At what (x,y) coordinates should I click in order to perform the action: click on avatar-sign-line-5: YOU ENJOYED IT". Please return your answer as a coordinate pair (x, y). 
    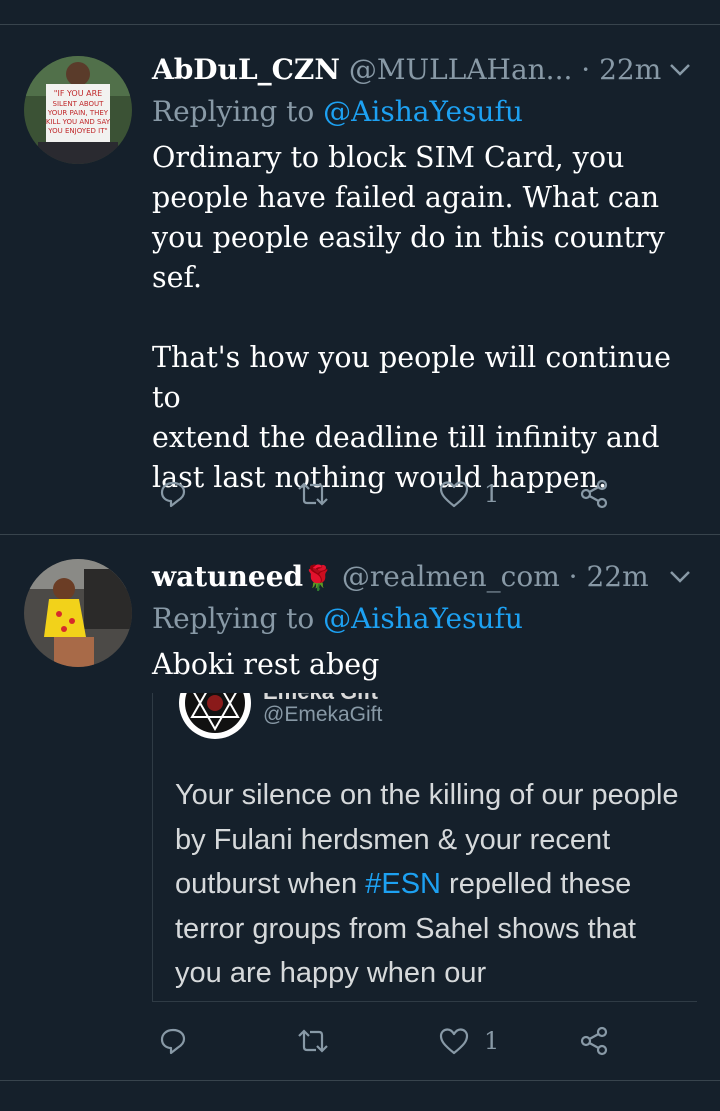
    Looking at the image, I should click on (77, 131).